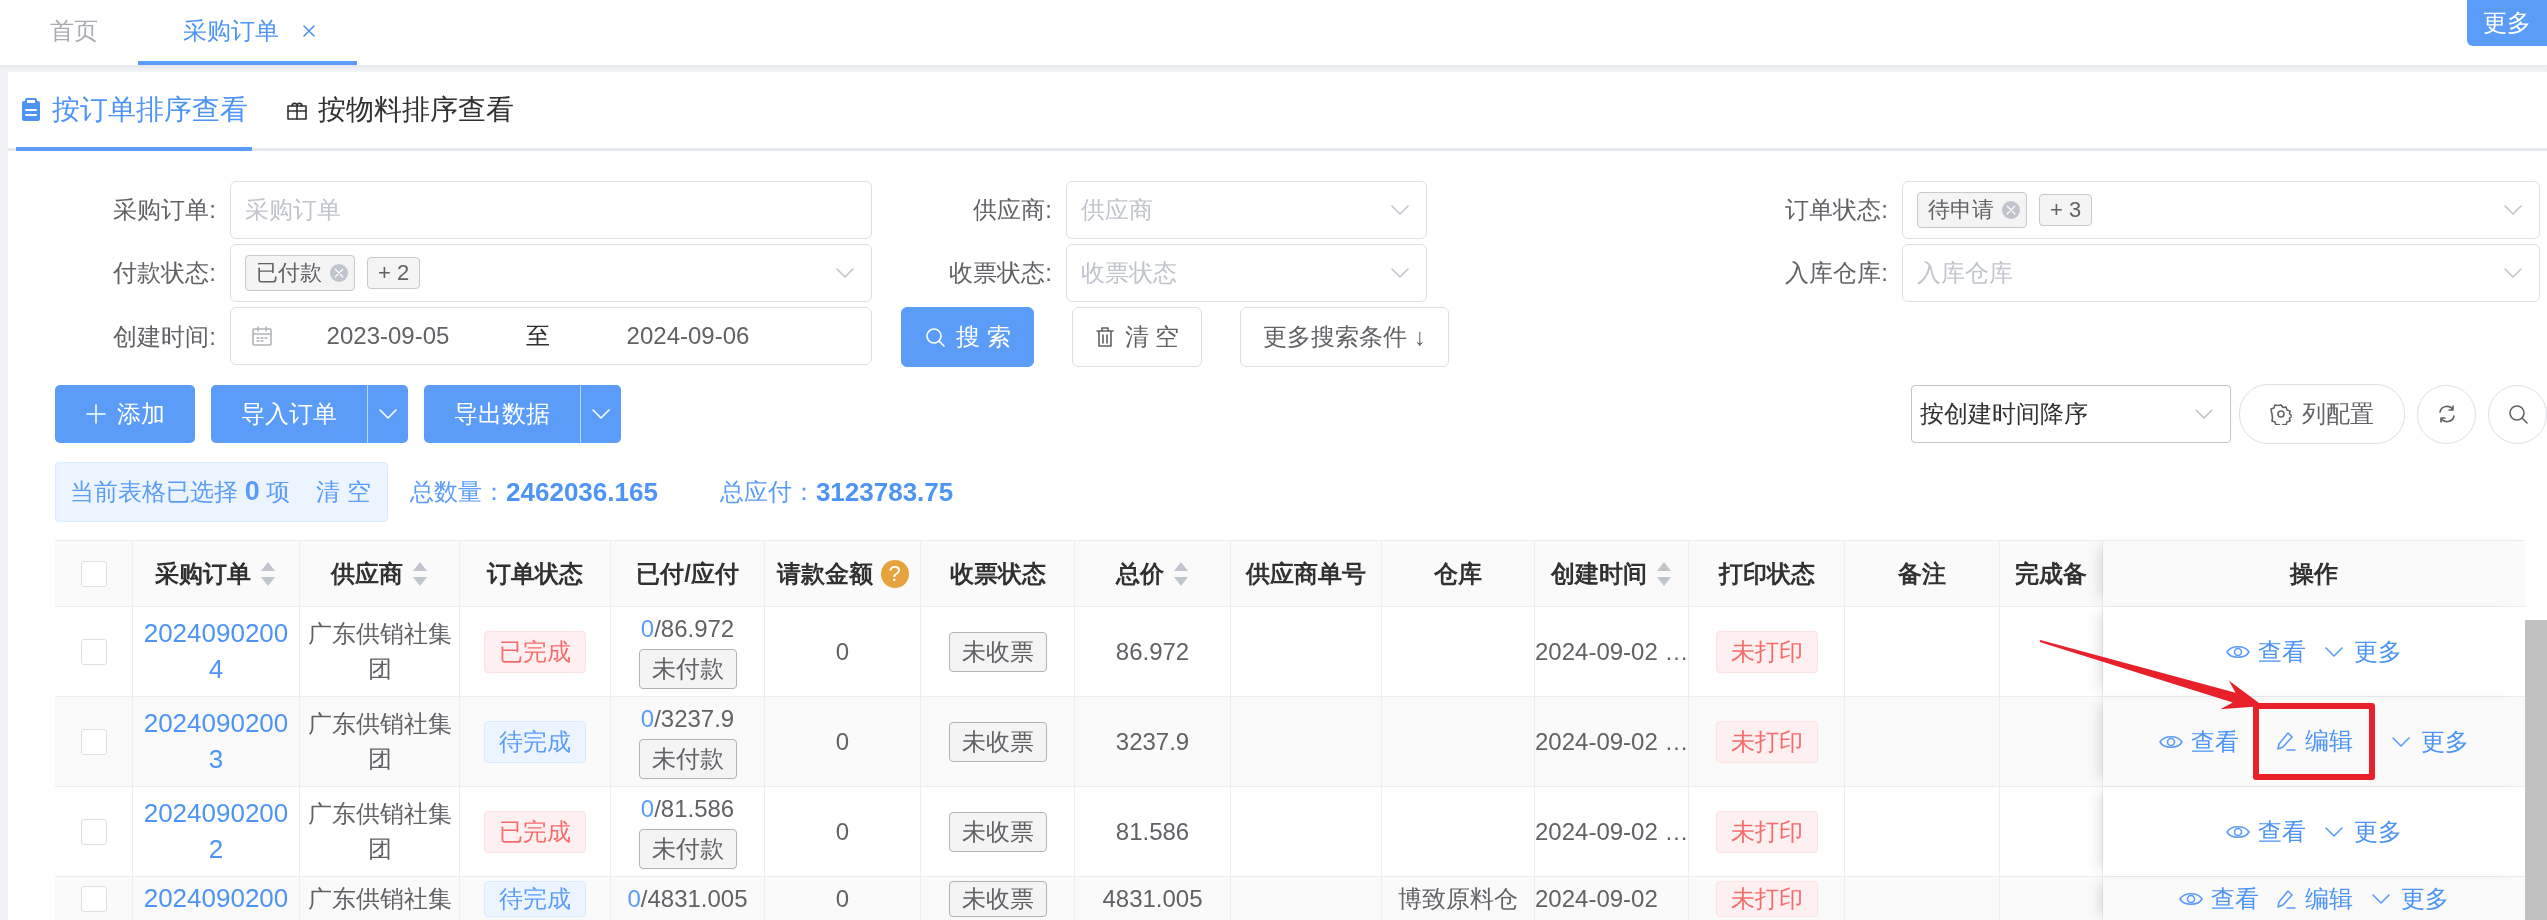 This screenshot has height=920, width=2547. What do you see at coordinates (165, 273) in the screenshot?
I see `field-label: 付款状态:` at bounding box center [165, 273].